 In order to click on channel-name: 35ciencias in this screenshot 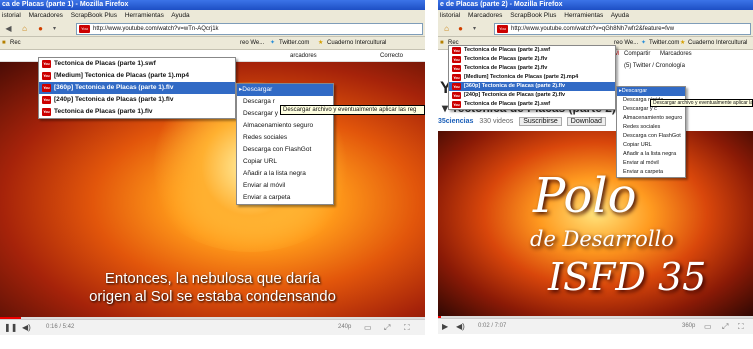, I will do `click(455, 121)`.